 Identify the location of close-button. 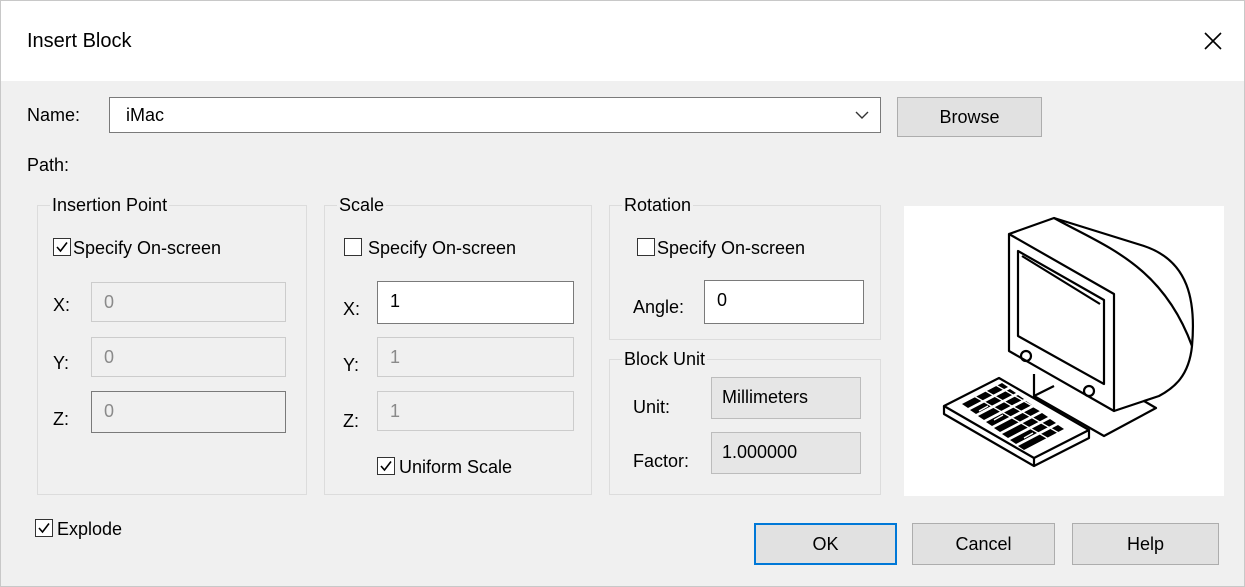
(1213, 41).